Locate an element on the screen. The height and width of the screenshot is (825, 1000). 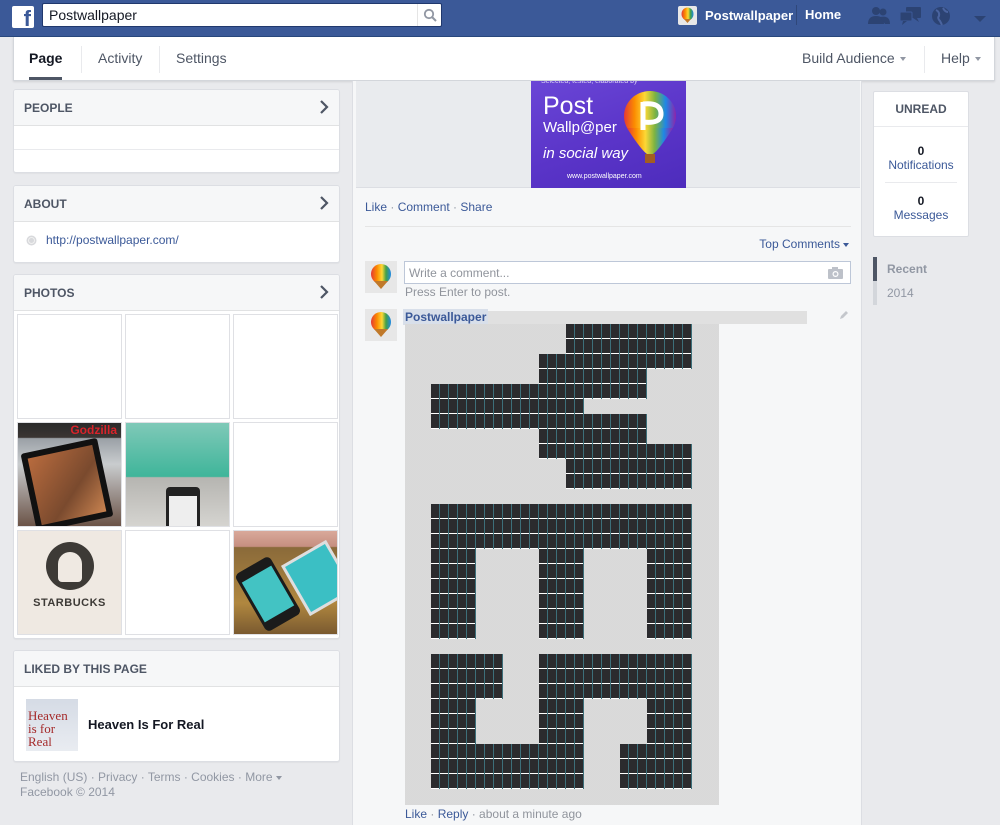
comment-input-box is located at coordinates (627, 272).